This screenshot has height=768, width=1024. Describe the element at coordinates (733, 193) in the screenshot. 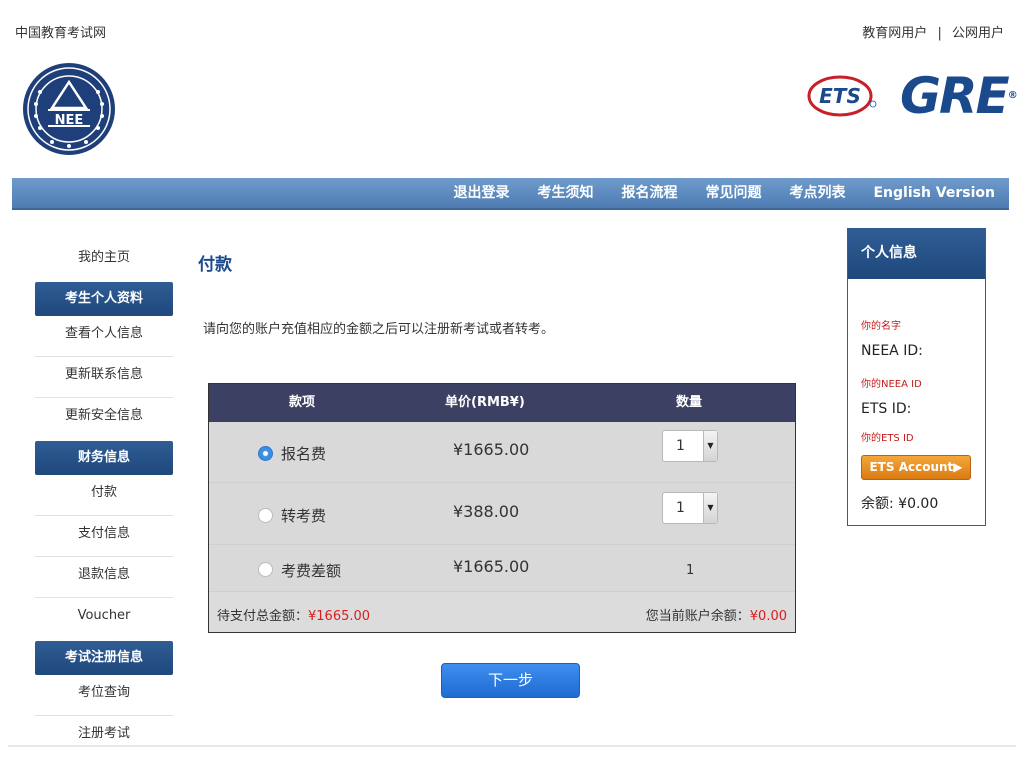

I see `nav-faq: 常见问题` at that location.